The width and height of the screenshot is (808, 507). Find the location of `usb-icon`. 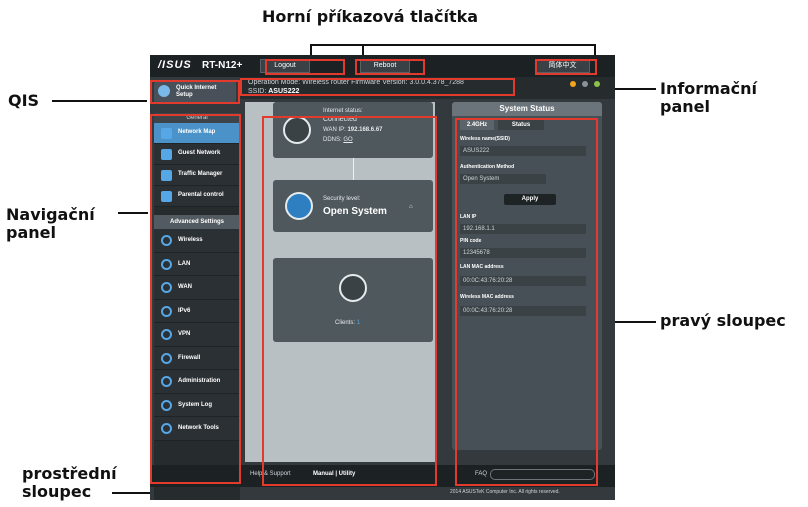

usb-icon is located at coordinates (585, 84).